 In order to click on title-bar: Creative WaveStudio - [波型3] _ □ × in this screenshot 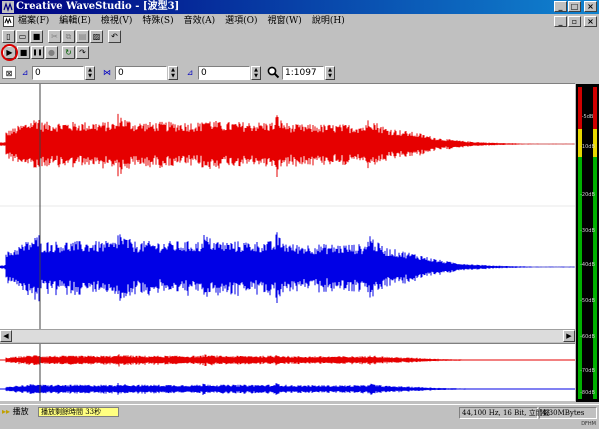, I will do `click(299, 7)`.